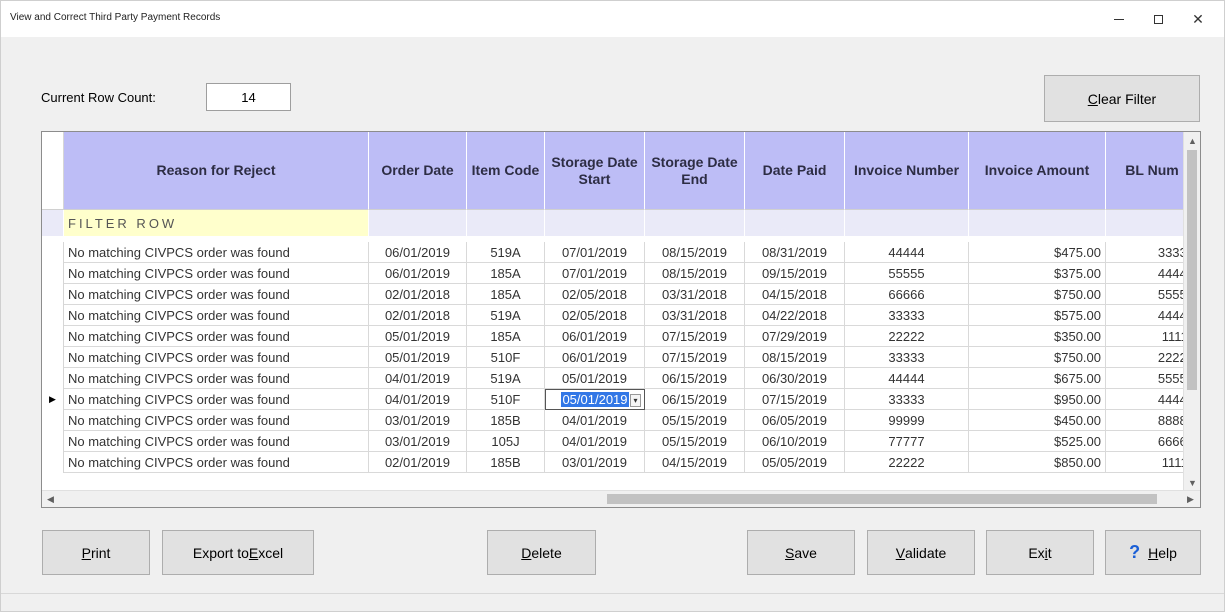  Describe the element at coordinates (595, 336) in the screenshot. I see `cell-storage-start: 06/01/2019` at that location.